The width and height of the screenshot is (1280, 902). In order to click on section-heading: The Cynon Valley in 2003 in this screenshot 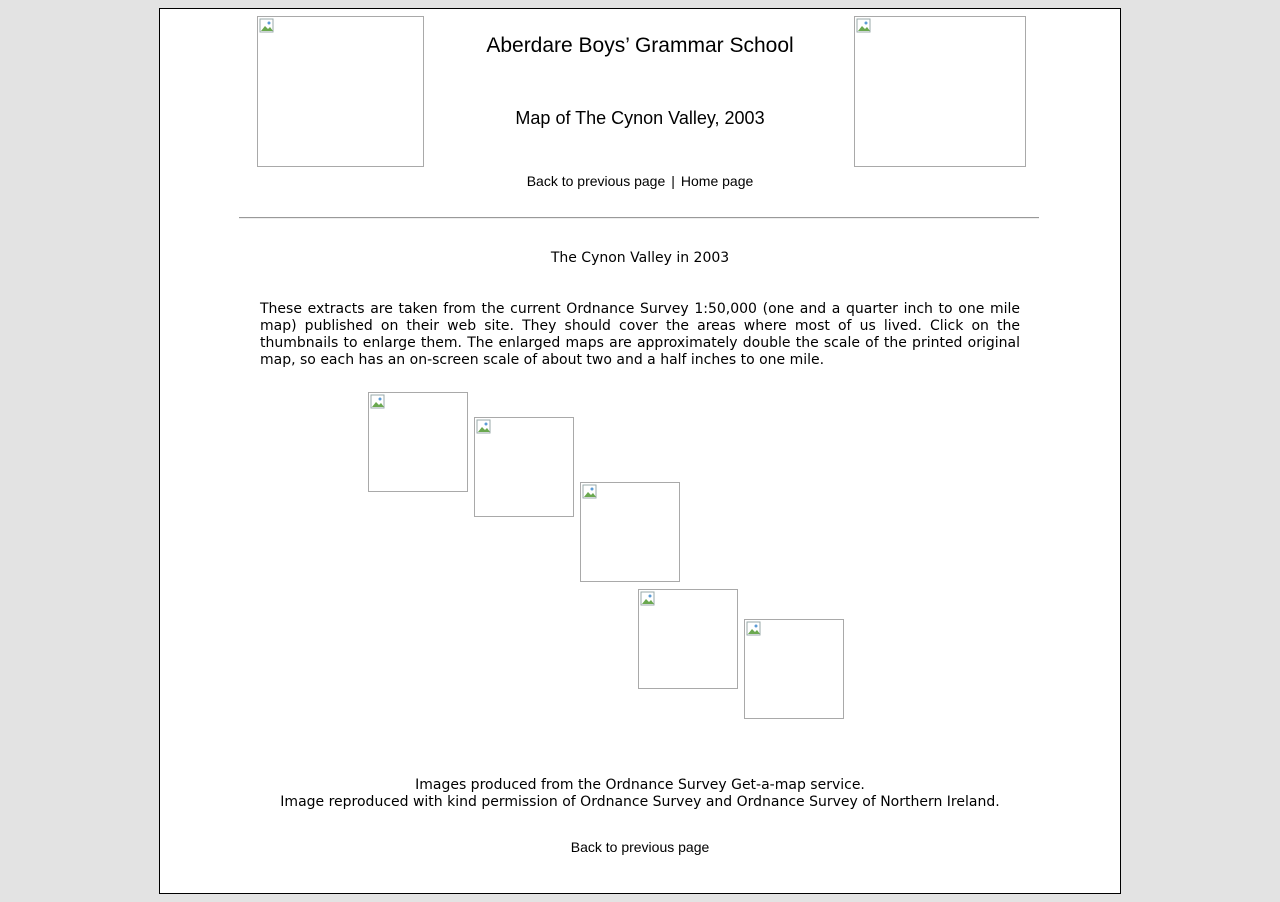, I will do `click(640, 258)`.